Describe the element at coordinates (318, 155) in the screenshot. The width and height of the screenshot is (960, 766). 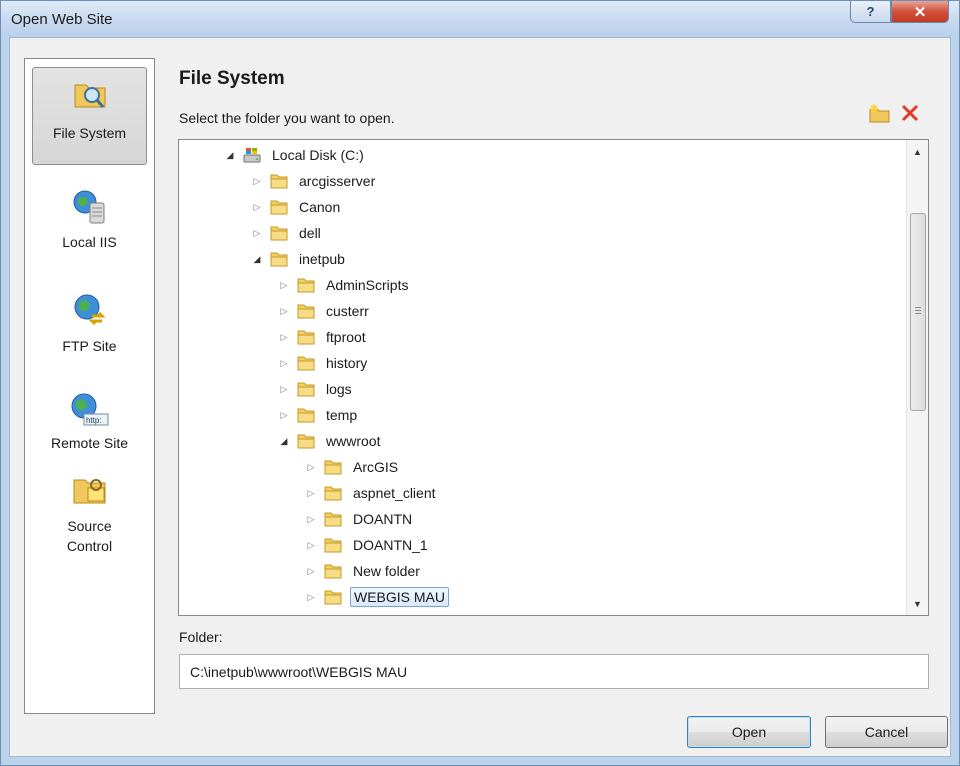
I see `tree-item-label: Local Disk (C:)` at that location.